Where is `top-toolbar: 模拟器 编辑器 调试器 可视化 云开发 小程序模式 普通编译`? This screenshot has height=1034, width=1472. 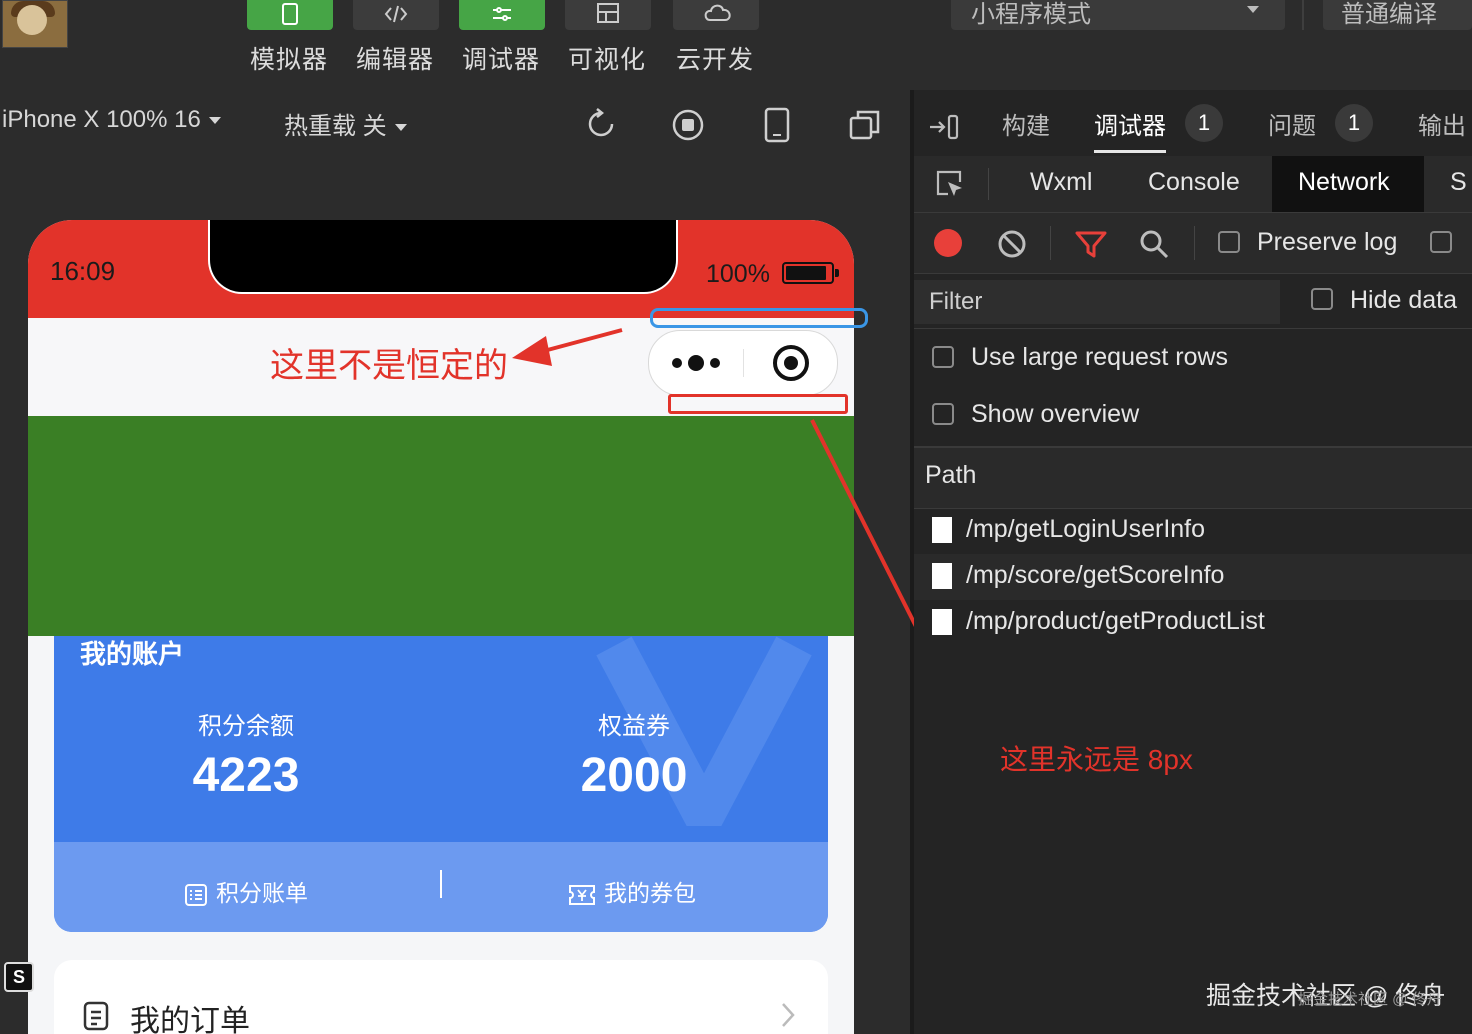 top-toolbar: 模拟器 编辑器 调试器 可视化 云开发 小程序模式 普通编译 is located at coordinates (736, 45).